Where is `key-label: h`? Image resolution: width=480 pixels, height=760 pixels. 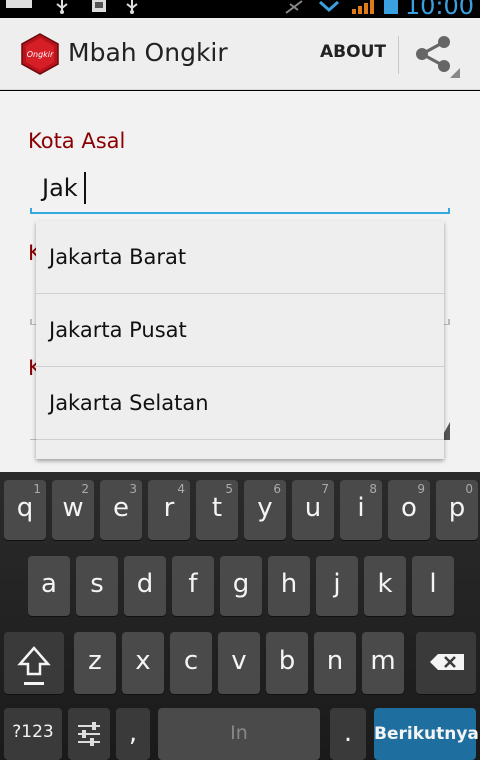 key-label: h is located at coordinates (289, 584).